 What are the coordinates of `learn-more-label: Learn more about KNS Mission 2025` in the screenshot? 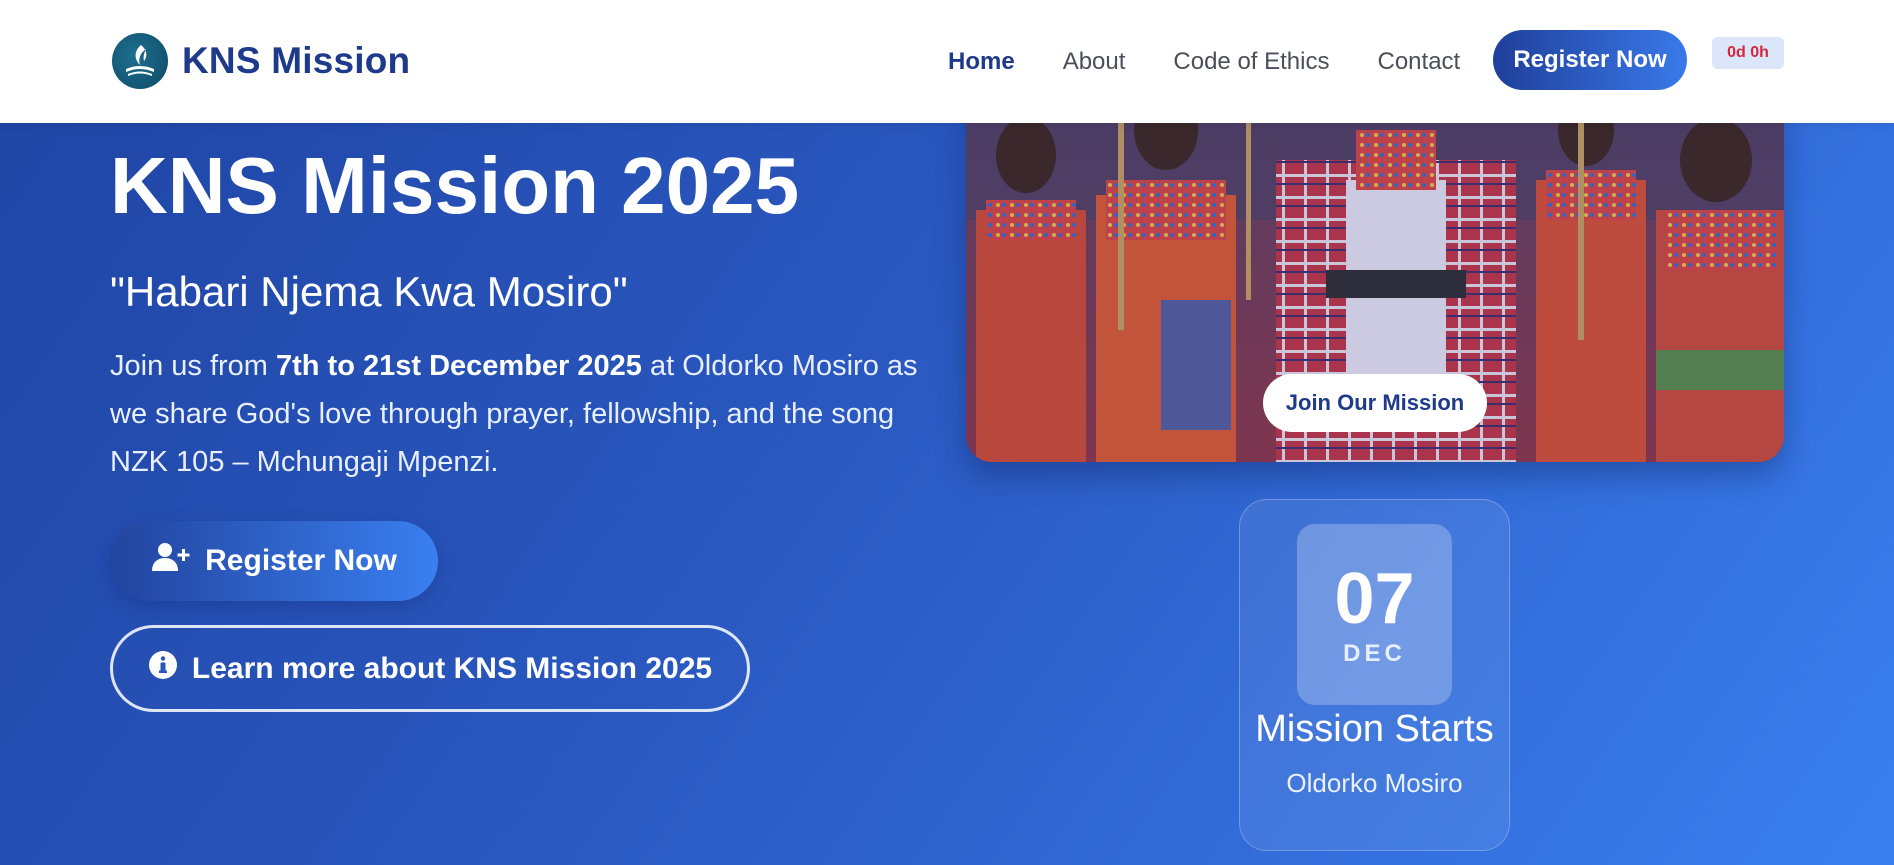 It's located at (452, 668).